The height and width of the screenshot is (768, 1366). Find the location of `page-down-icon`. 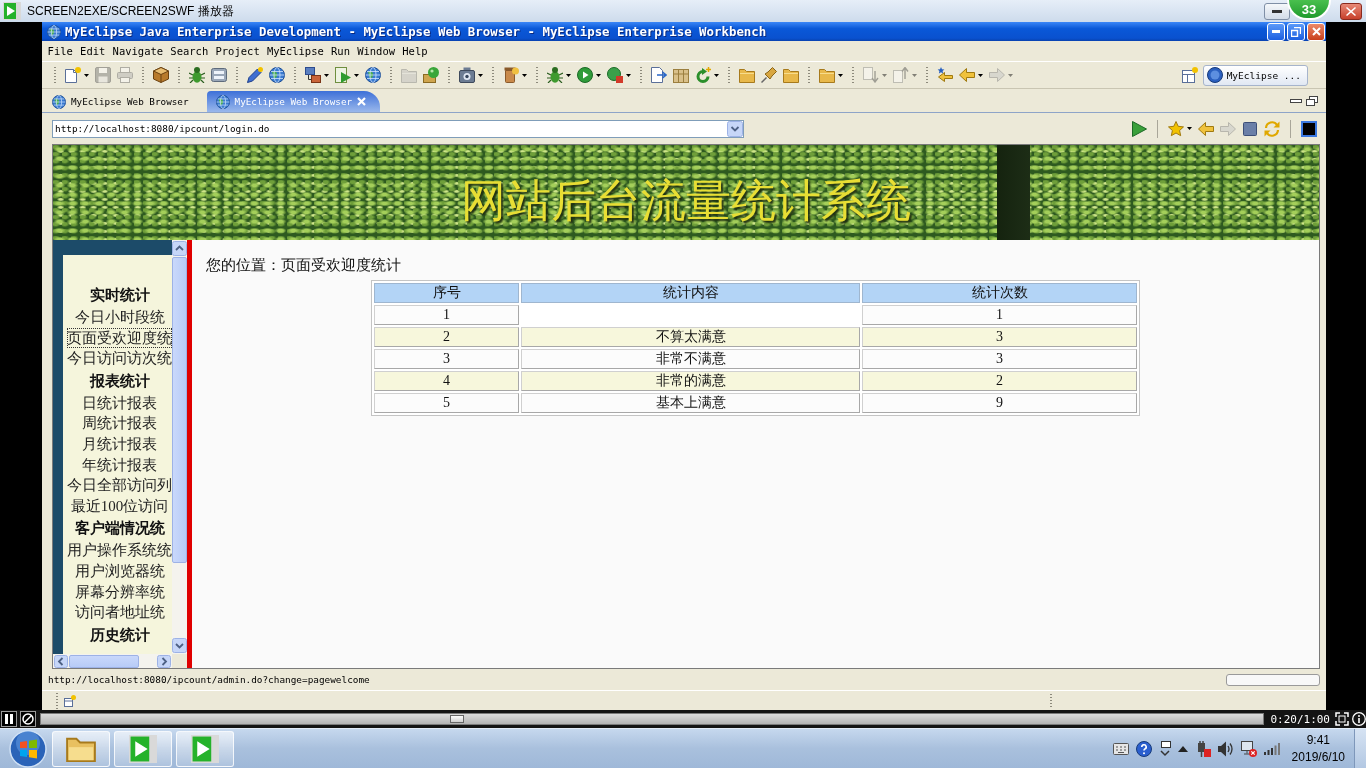

page-down-icon is located at coordinates (871, 75).